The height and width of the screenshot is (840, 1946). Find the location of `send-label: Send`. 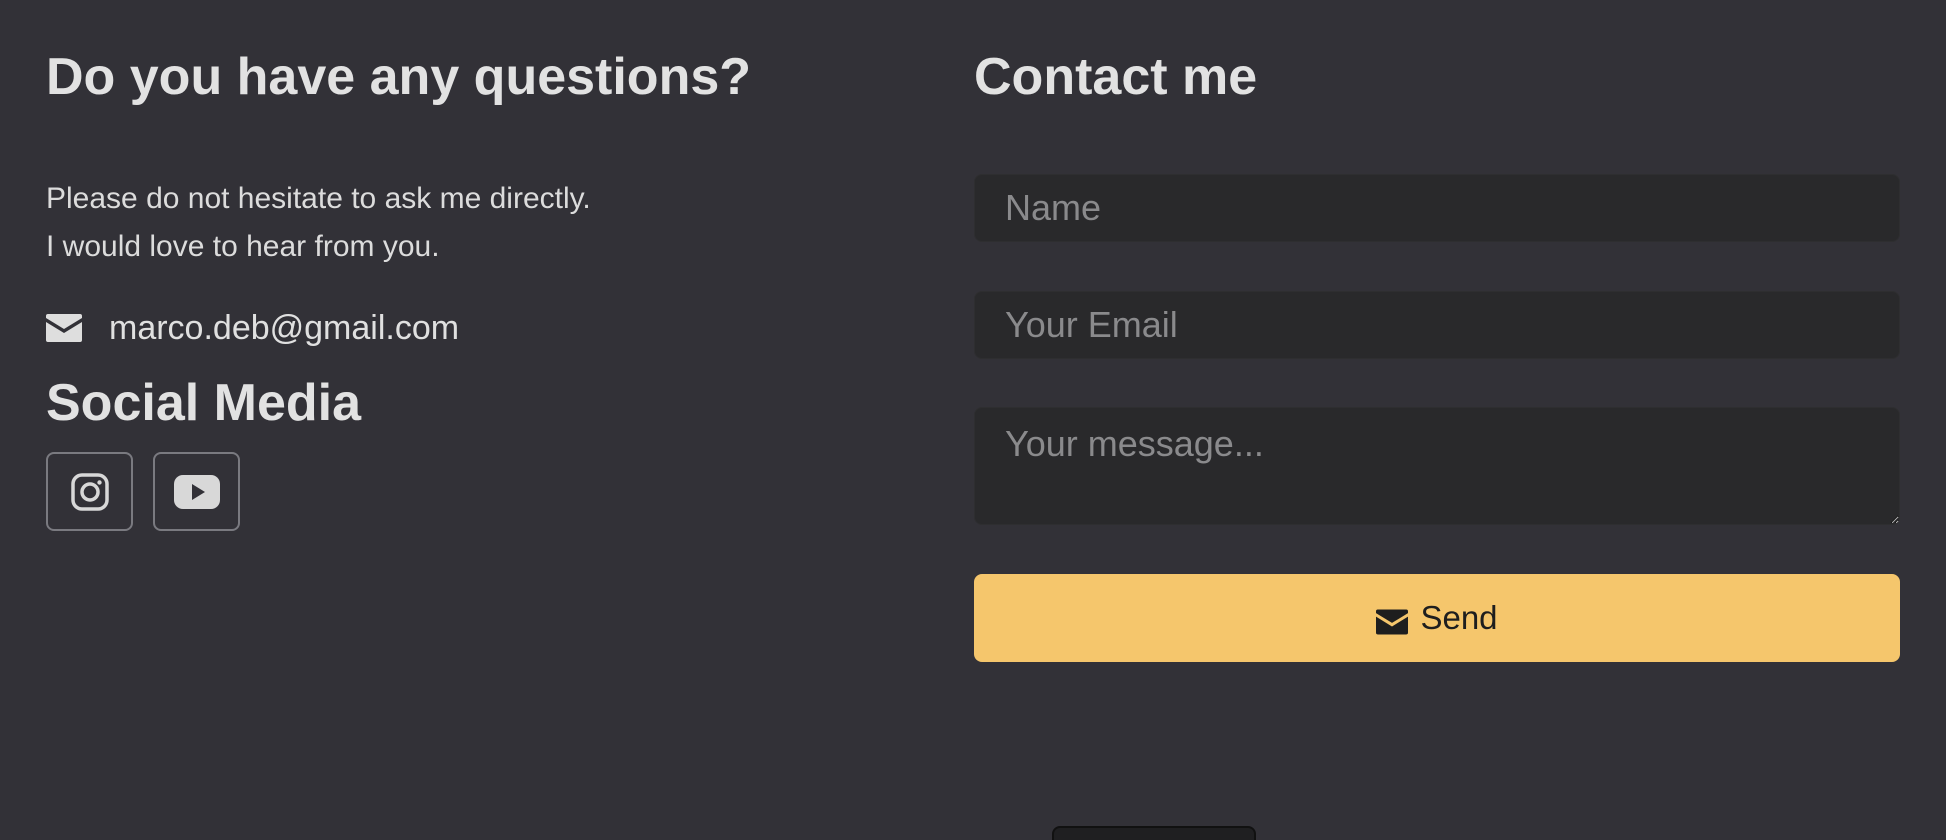

send-label: Send is located at coordinates (1459, 617).